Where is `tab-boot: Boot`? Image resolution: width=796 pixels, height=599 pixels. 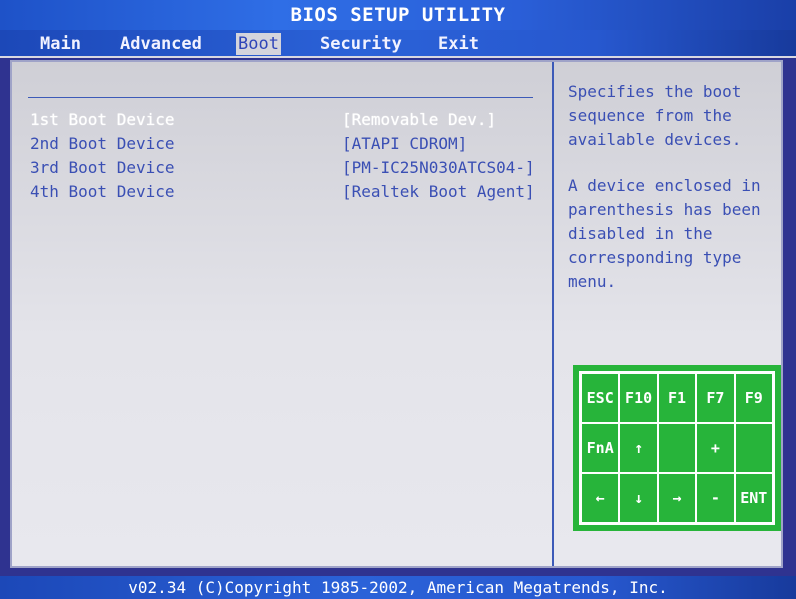
tab-boot: Boot is located at coordinates (258, 44).